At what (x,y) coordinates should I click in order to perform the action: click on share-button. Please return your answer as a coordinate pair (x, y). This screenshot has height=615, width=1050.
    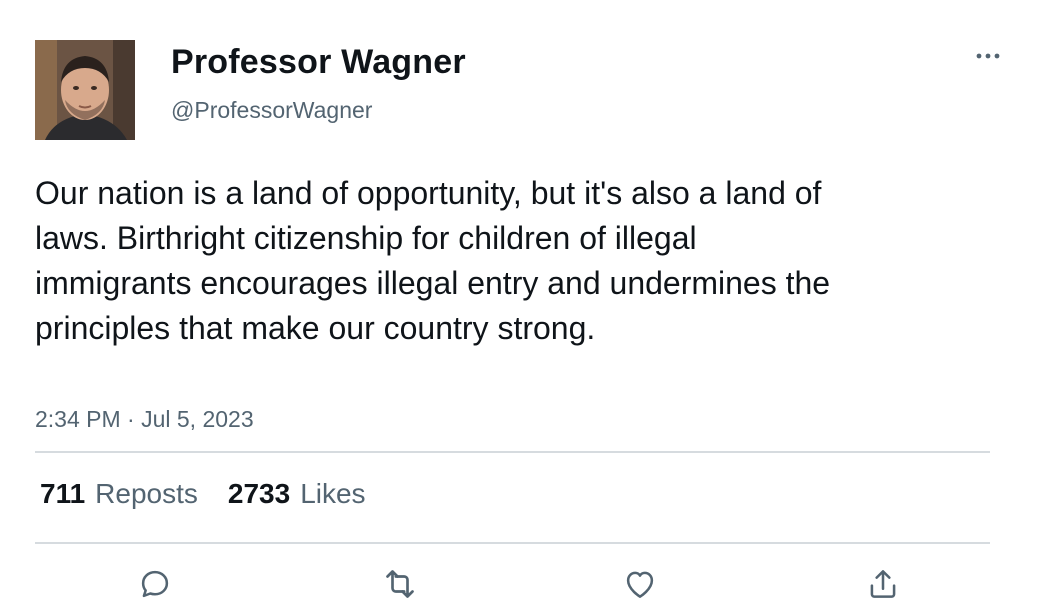
    Looking at the image, I should click on (883, 584).